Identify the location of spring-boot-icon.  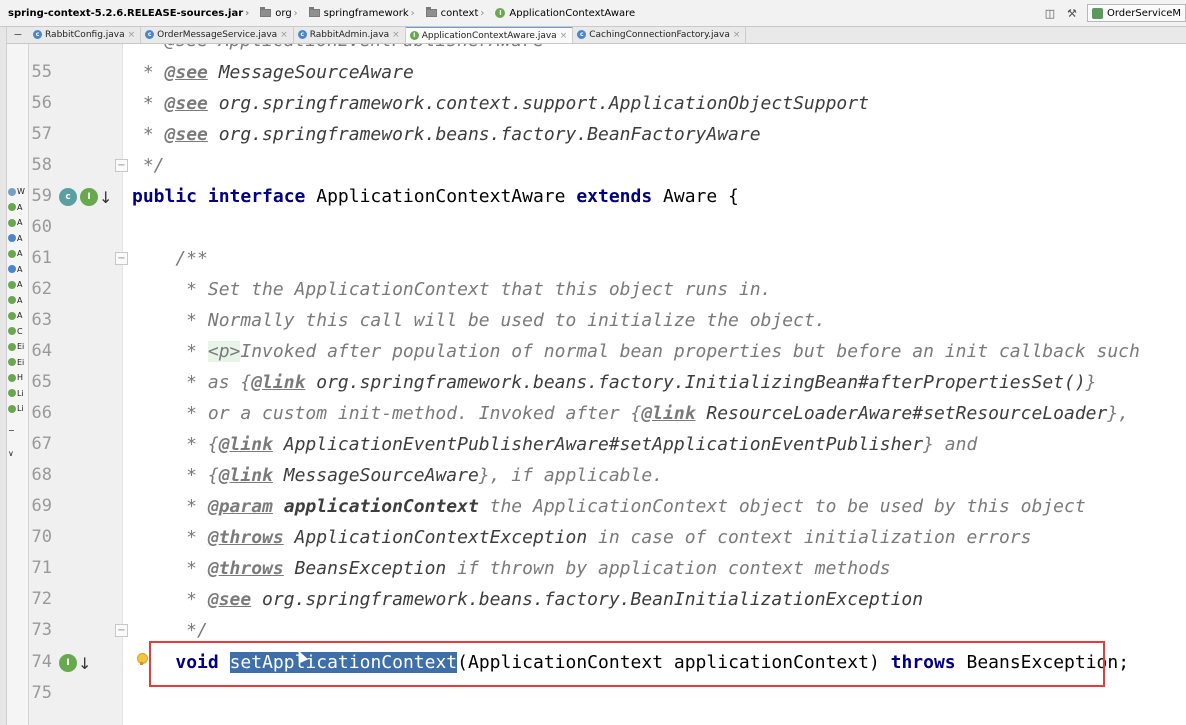
(1097, 13).